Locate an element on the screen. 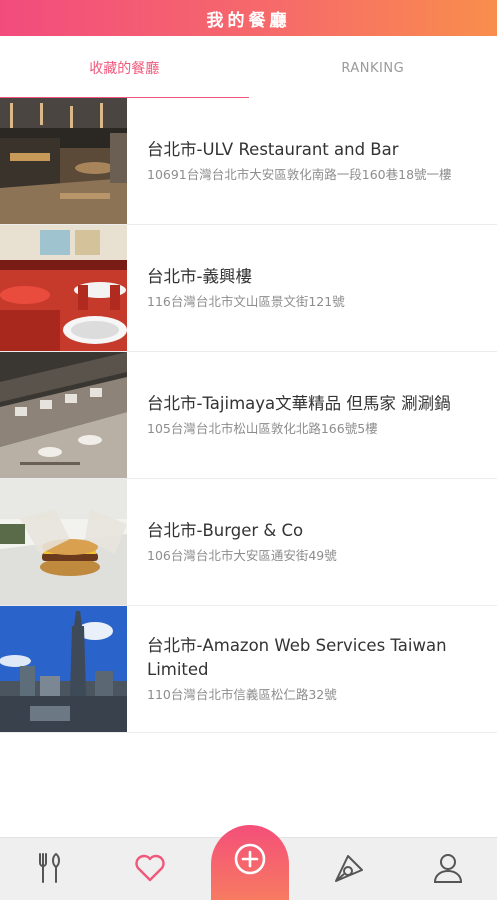  restaurant-item: 台北市-Burger & Co 106台灣台北市大安區通安街49號 is located at coordinates (248, 542).